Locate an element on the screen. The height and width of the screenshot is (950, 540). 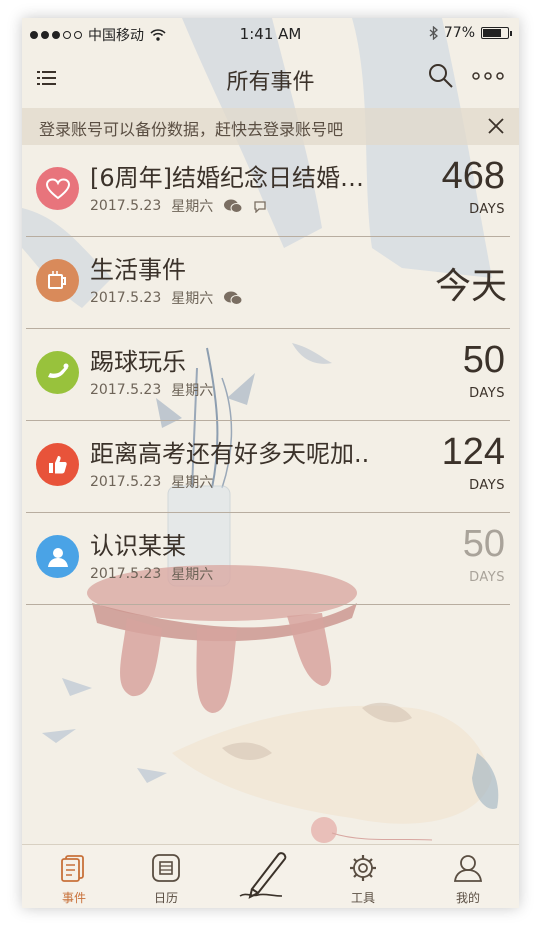
gear-icon is located at coordinates (363, 868).